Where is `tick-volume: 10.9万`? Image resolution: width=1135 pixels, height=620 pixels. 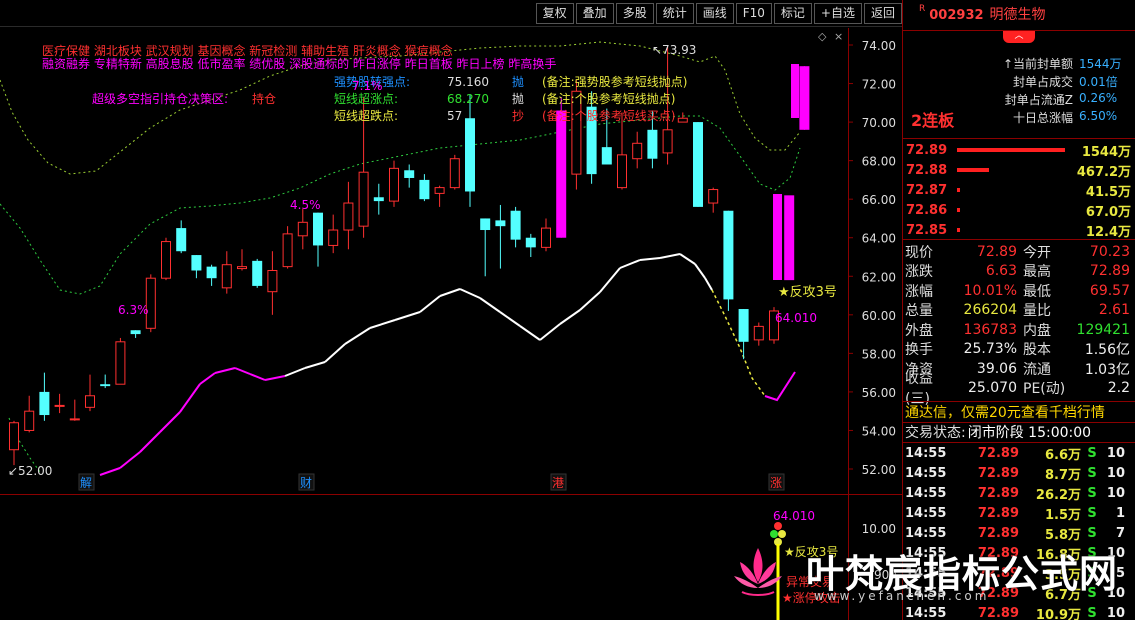 tick-volume: 10.9万 is located at coordinates (1058, 613).